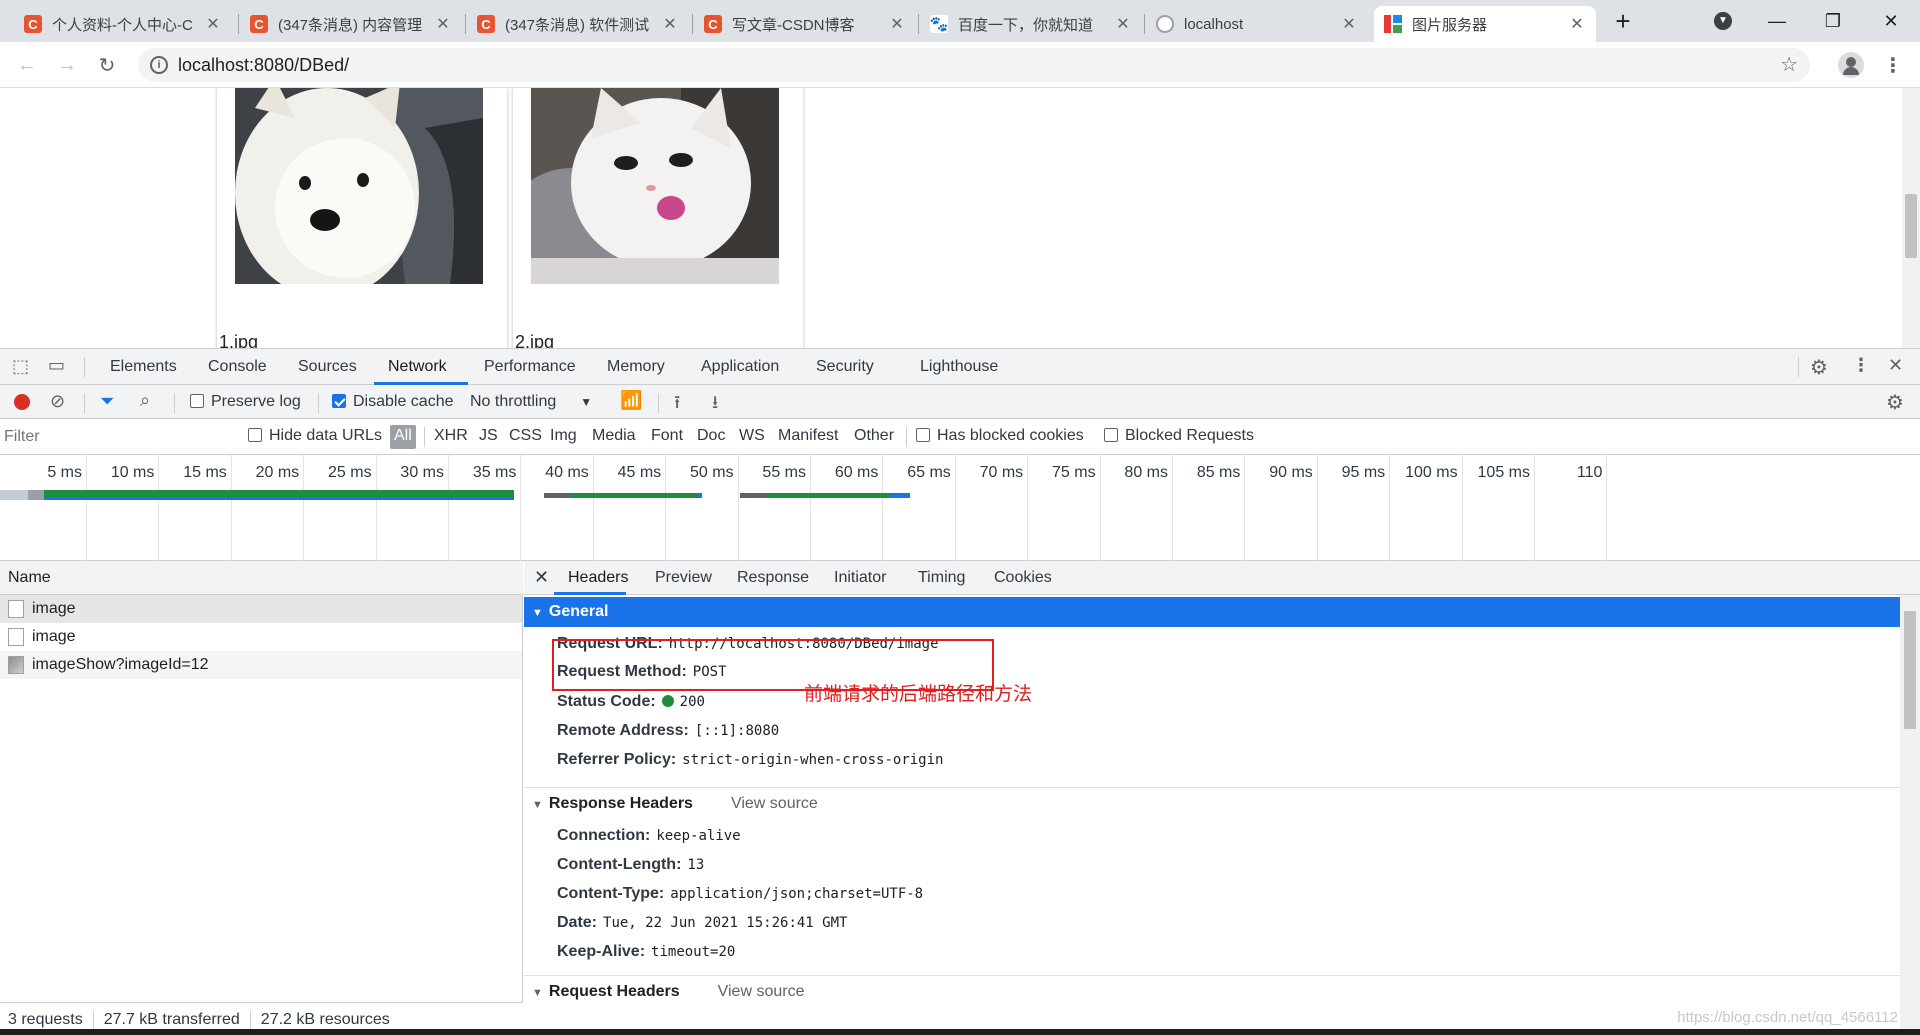  What do you see at coordinates (261, 665) in the screenshot?
I see `request-row-imageshow: imageShow?imageId=12` at bounding box center [261, 665].